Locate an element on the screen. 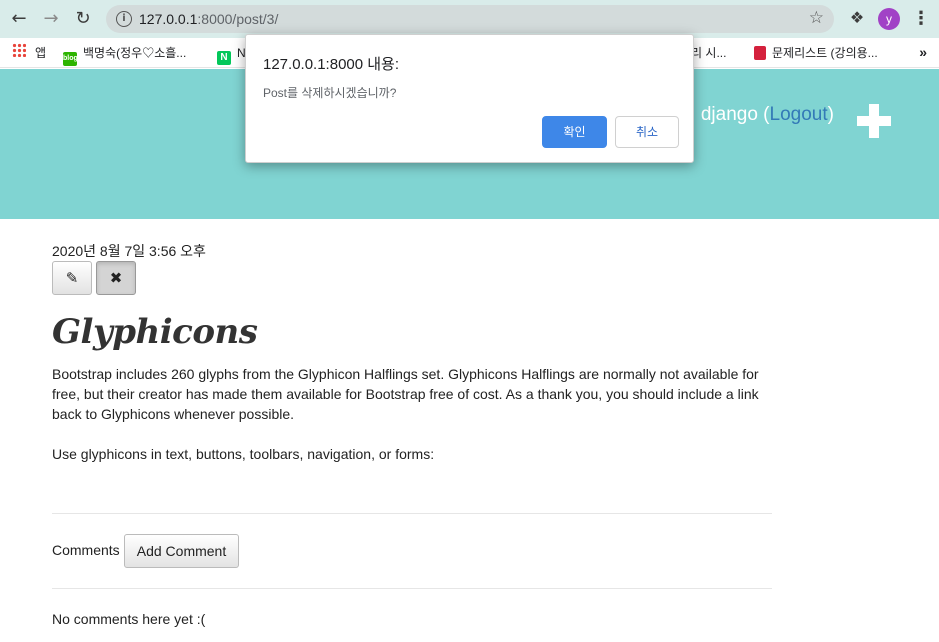  back-arrow-icon: ← is located at coordinates (19, 19).